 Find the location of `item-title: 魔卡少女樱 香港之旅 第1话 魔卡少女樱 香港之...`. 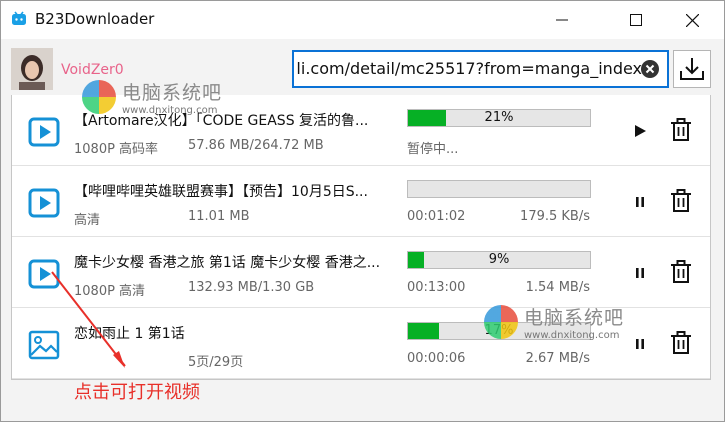

item-title: 魔卡少女樱 香港之旅 第1话 魔卡少女樱 香港之... is located at coordinates (227, 263).